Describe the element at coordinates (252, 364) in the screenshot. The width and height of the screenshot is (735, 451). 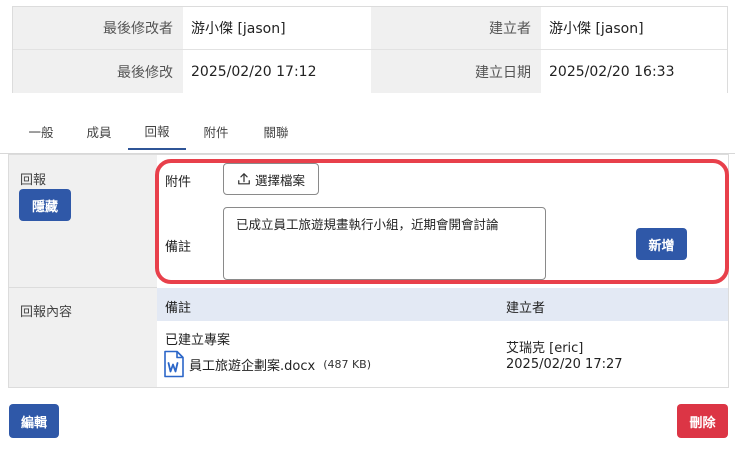
I see `attachment-file-name: 員工旅遊企劃案.docx` at that location.